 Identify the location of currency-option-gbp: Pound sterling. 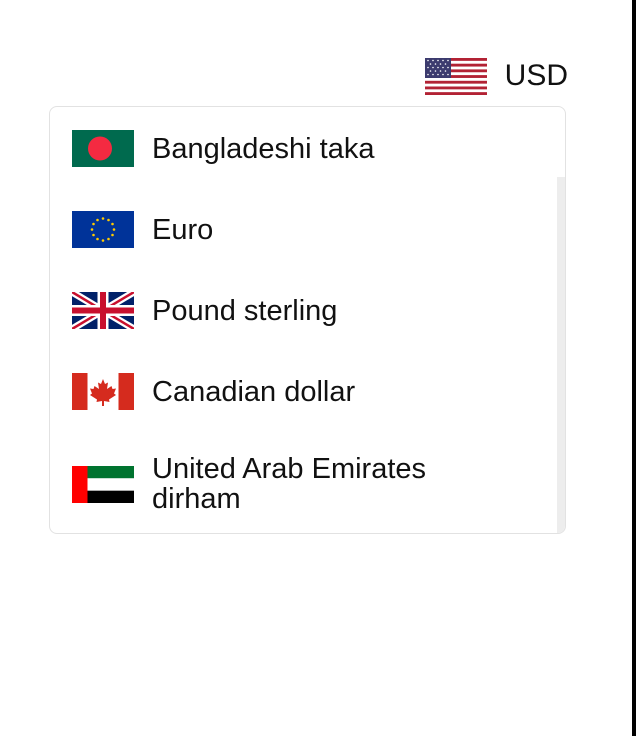
(277, 310).